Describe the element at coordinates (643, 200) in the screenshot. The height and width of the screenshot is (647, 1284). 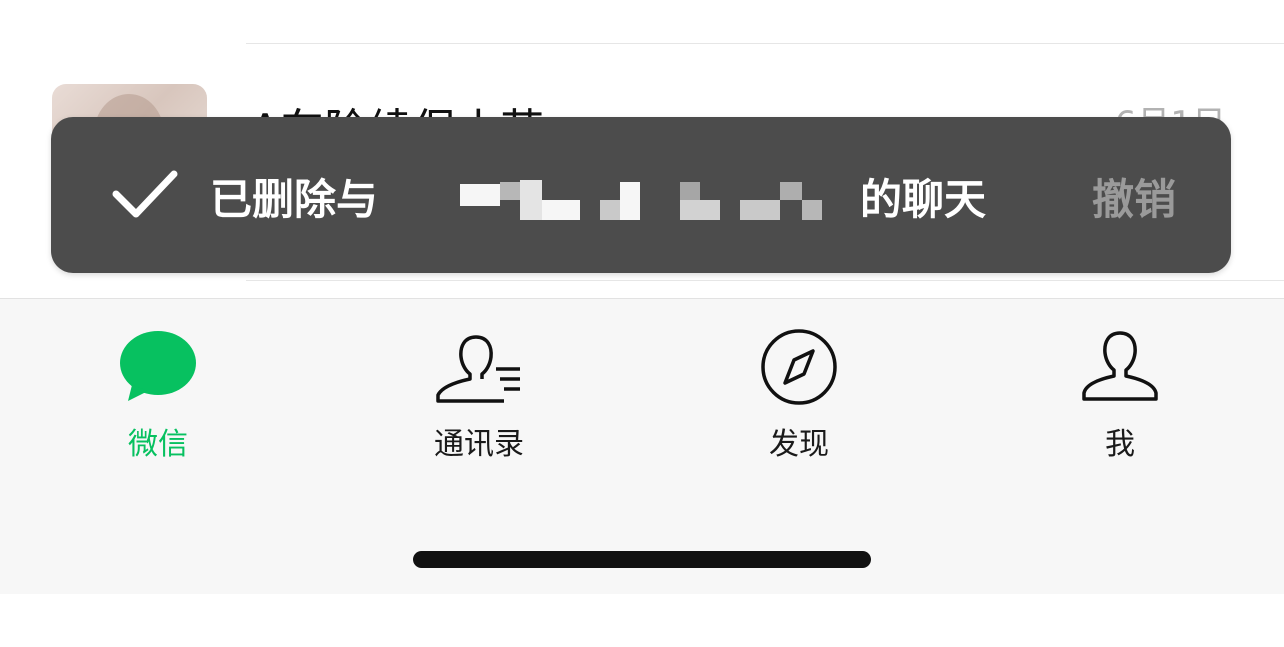
I see `redacted-contact-name` at that location.